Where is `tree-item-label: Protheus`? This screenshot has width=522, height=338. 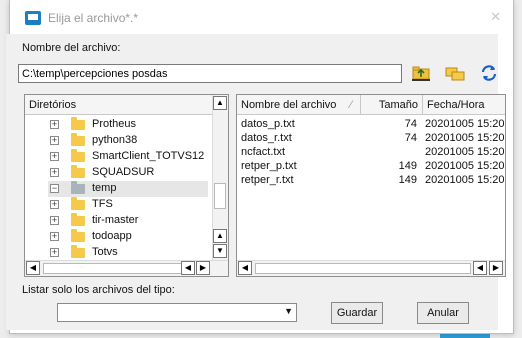
tree-item-label: Protheus is located at coordinates (114, 124).